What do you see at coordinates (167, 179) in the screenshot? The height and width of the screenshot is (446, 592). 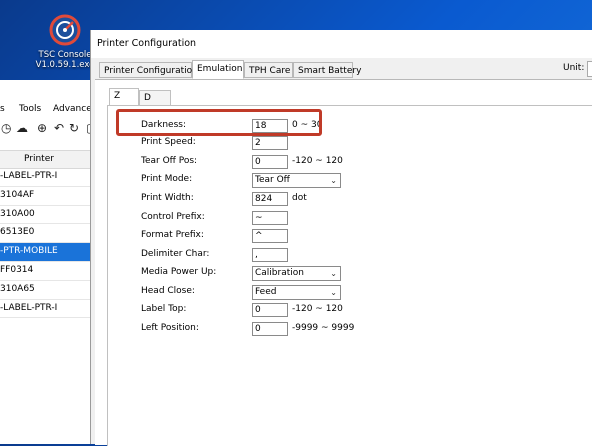 I see `print-mode-label: Print Mode:` at bounding box center [167, 179].